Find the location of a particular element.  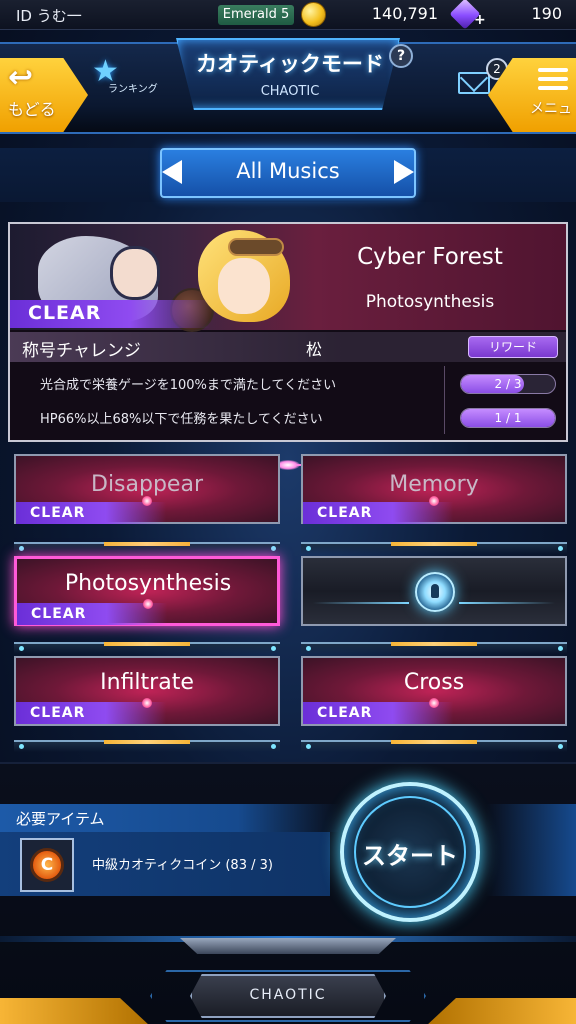

next-category-arrow-icon is located at coordinates (404, 172).